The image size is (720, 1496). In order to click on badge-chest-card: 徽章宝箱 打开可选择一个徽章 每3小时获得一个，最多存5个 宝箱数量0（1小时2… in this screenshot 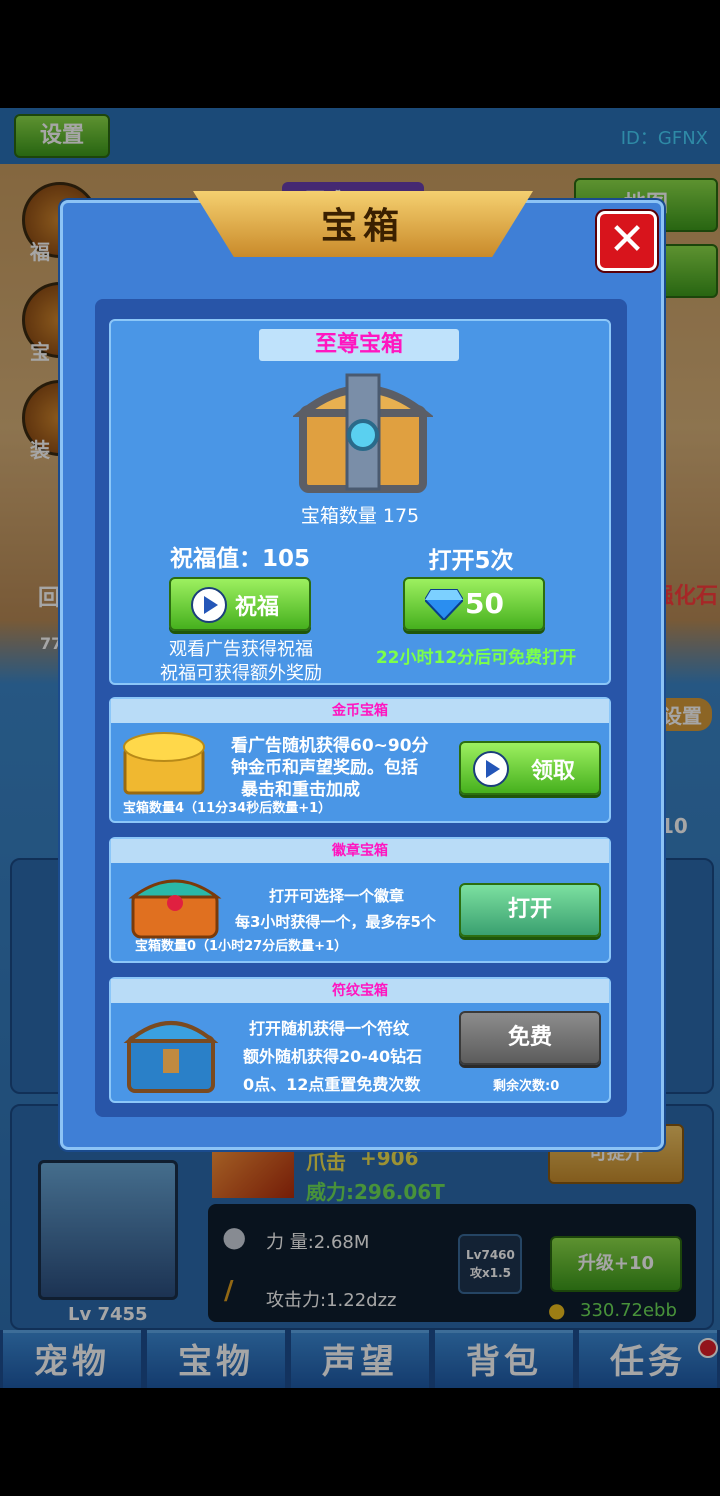, I will do `click(360, 900)`.